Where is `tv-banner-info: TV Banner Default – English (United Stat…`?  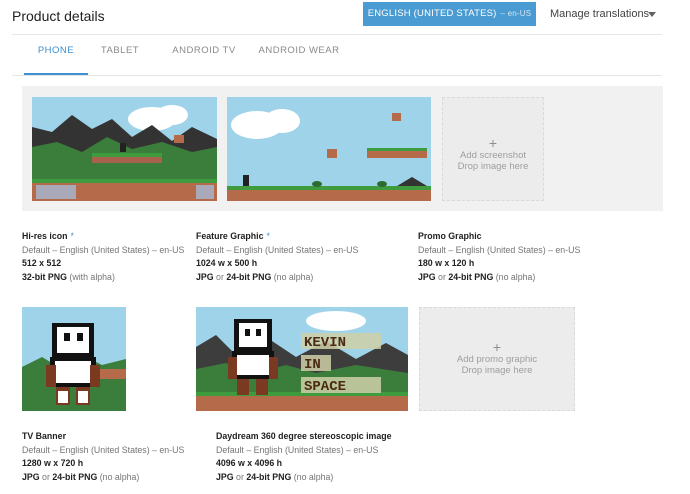
tv-banner-info: TV Banner Default – English (United Stat… is located at coordinates (117, 457).